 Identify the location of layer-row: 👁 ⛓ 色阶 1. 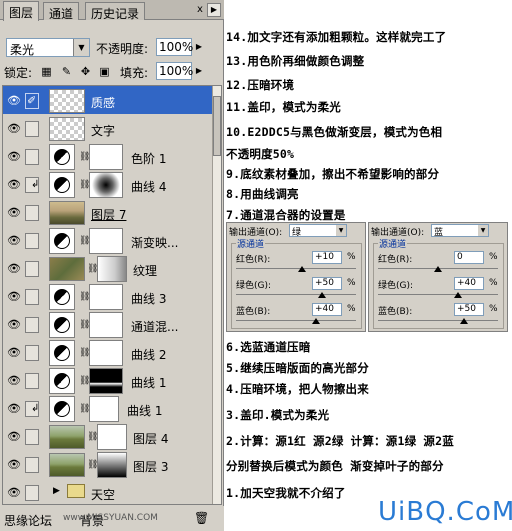
(107, 157).